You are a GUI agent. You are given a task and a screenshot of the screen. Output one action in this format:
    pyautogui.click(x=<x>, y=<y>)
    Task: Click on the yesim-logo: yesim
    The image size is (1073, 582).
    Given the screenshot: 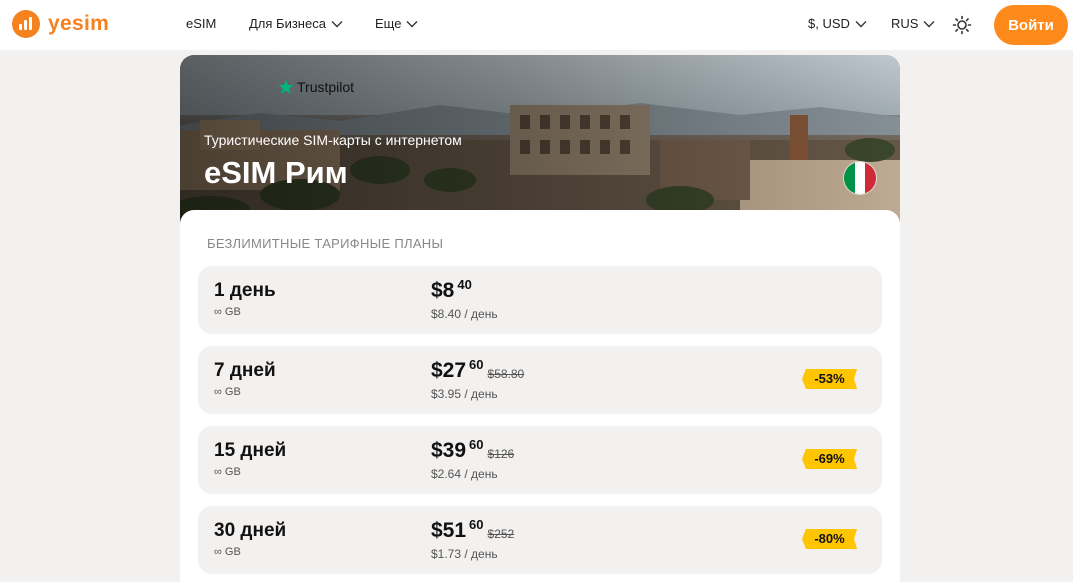 What is the action you would take?
    pyautogui.click(x=60, y=24)
    